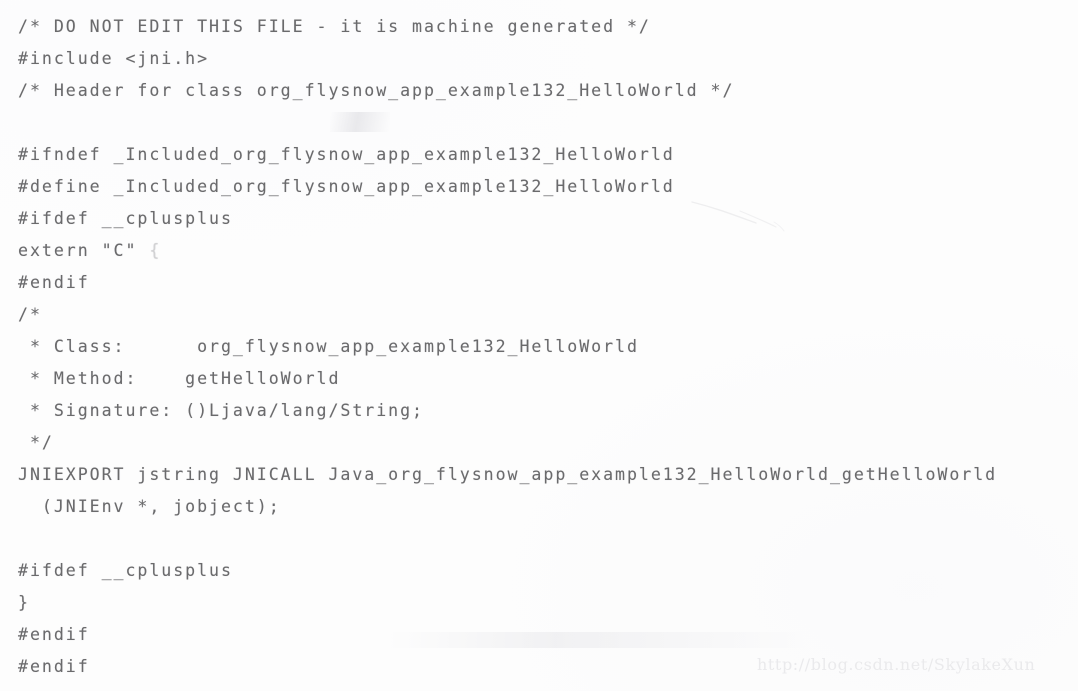  I want to click on code-line: * Method: getHelloWorld, so click(179, 378).